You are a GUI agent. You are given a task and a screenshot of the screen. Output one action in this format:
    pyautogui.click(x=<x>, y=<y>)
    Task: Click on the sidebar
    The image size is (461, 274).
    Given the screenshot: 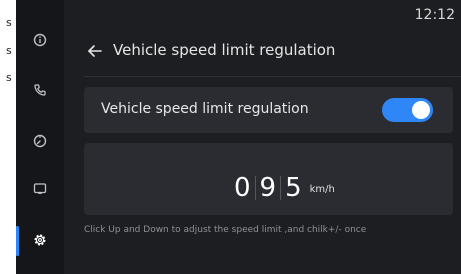 What is the action you would take?
    pyautogui.click(x=40, y=137)
    